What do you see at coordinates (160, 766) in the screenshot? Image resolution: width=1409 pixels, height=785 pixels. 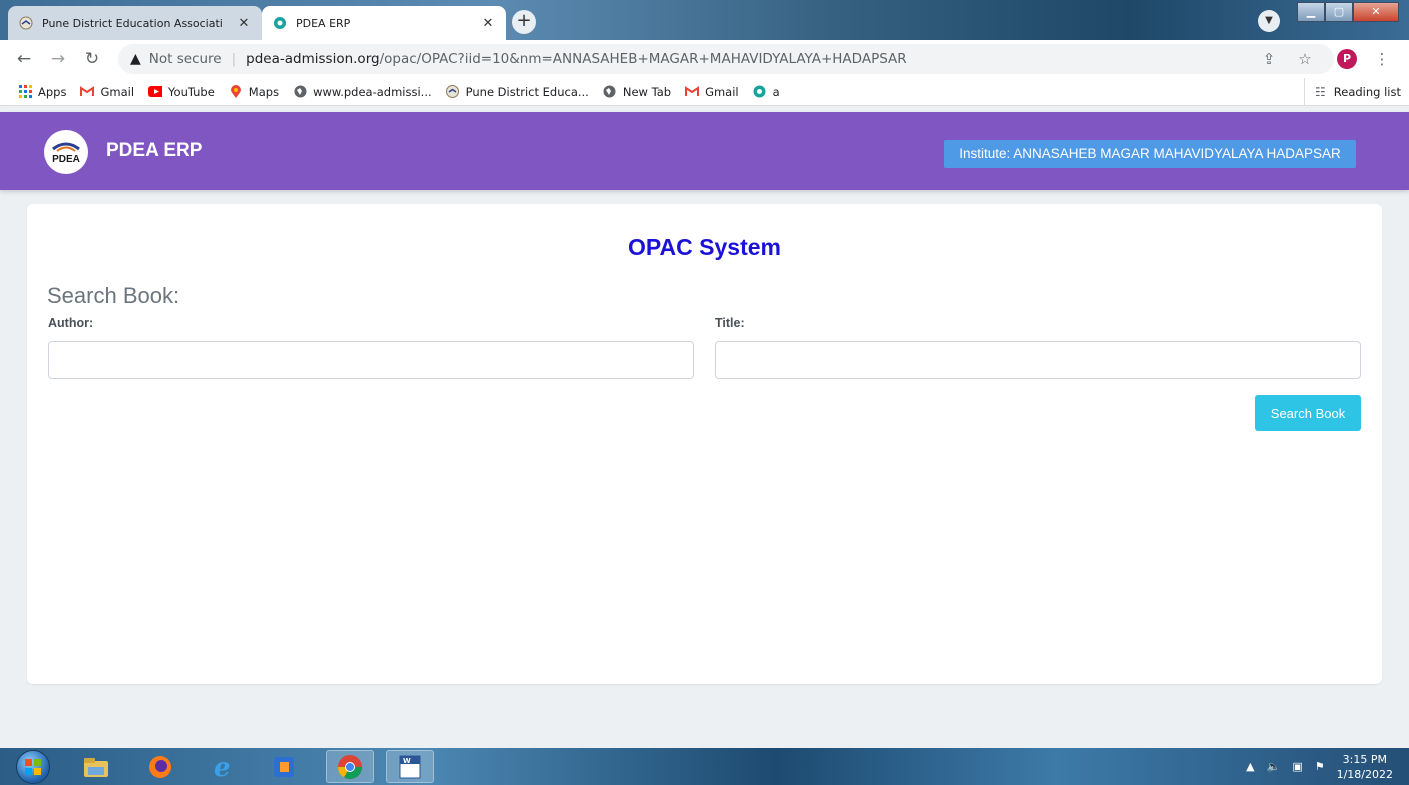 I see `firefox-taskbar-icon` at bounding box center [160, 766].